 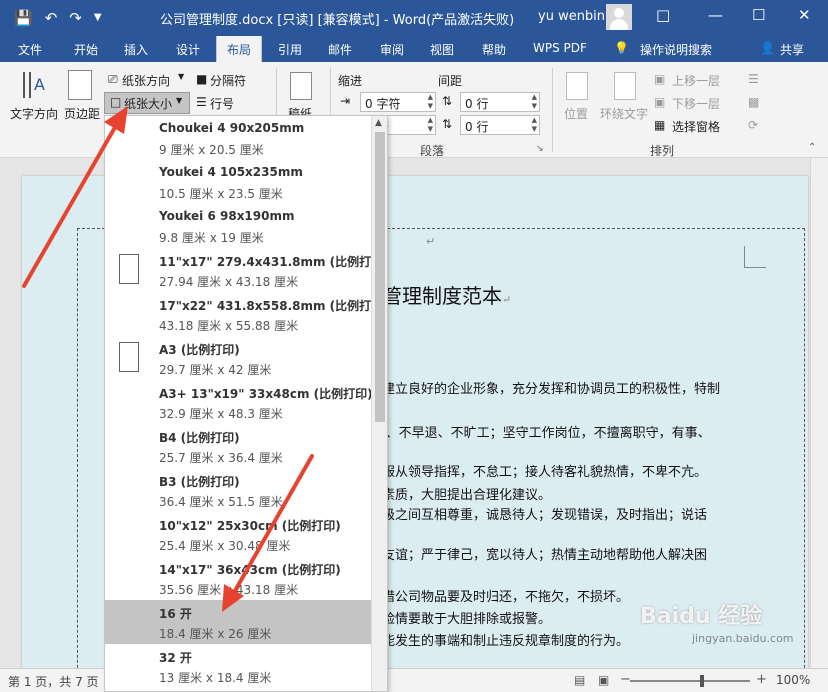 I want to click on text-direction-button: 文字方向, so click(x=34, y=113).